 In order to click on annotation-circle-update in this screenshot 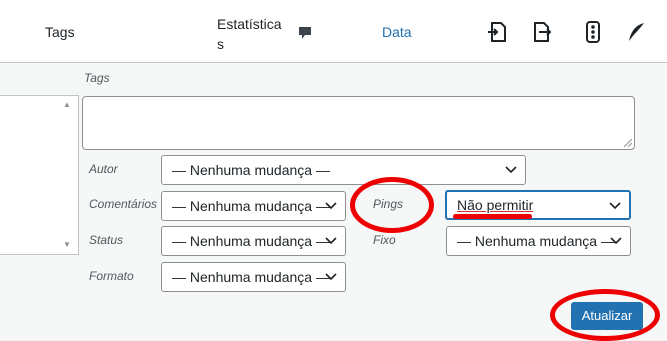, I will do `click(605, 315)`.